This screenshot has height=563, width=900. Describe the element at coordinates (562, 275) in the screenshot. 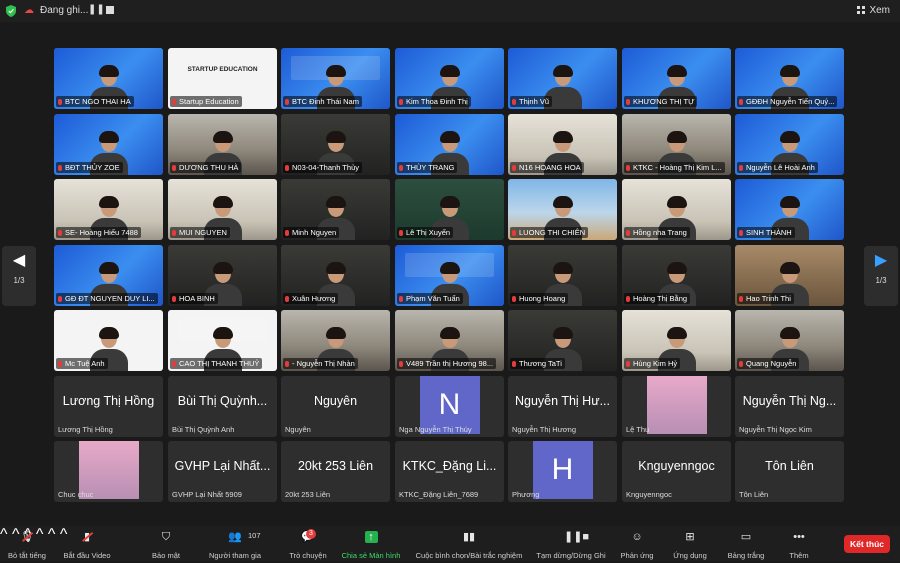

I see `participant-tile: Huong Hoang` at that location.